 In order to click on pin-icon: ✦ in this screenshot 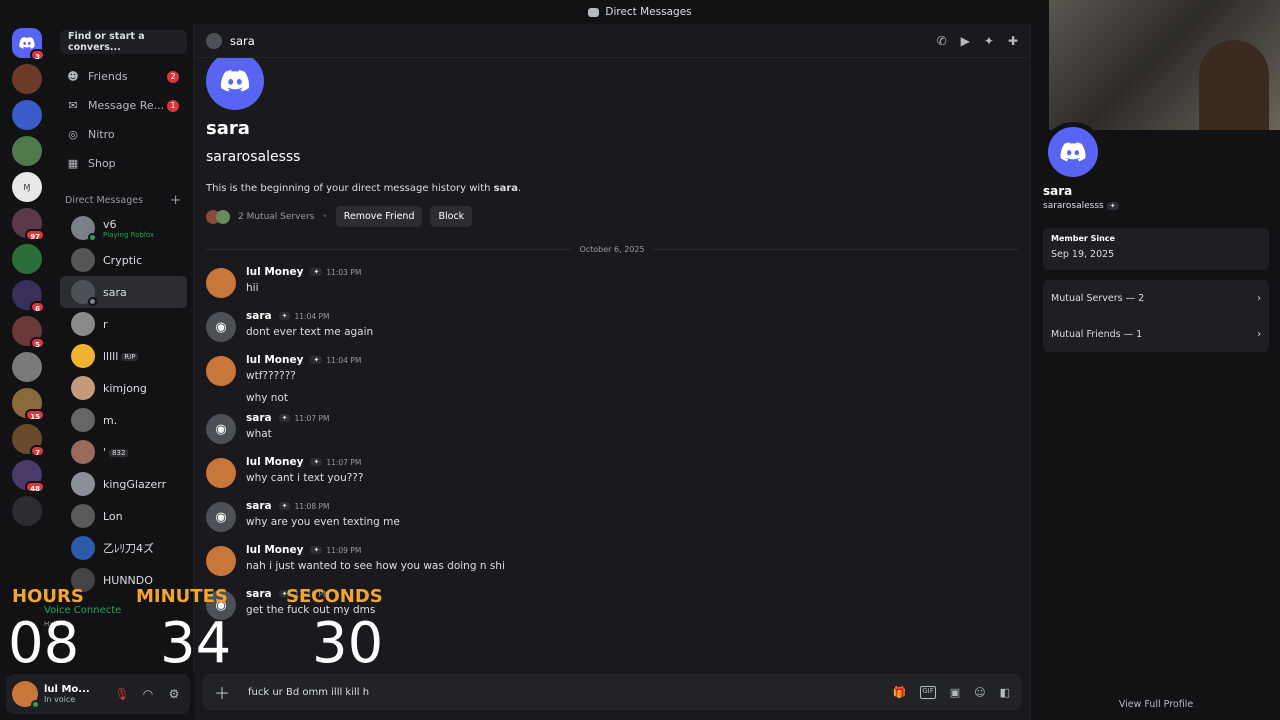, I will do `click(989, 41)`.